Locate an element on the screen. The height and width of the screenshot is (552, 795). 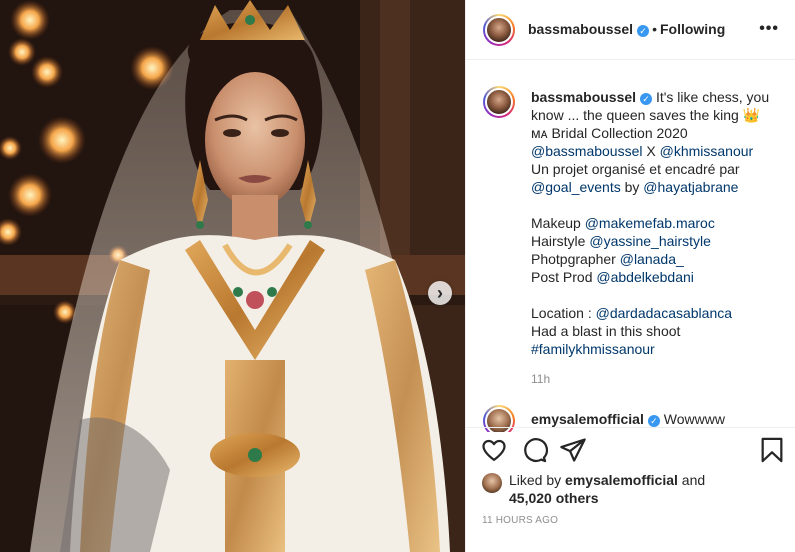
caption-line: Makeup @makemefab.maroc is located at coordinates (658, 223).